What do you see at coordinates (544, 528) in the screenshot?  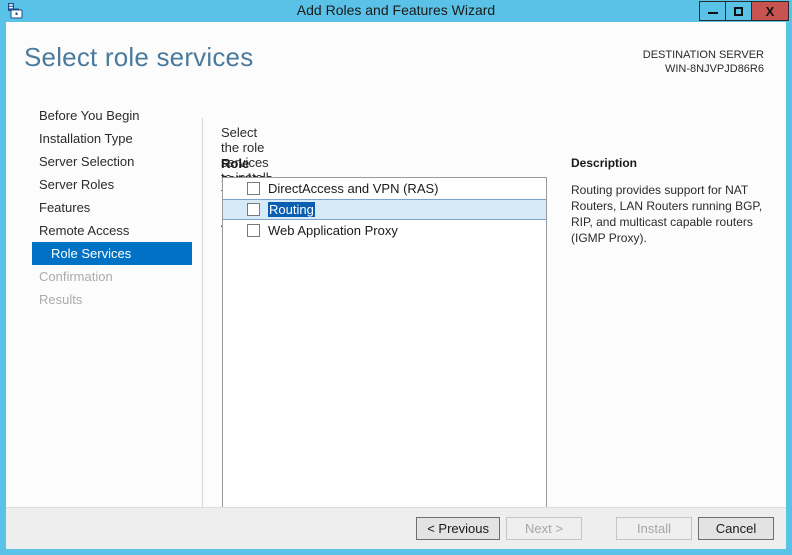 I see `next-button: Next >` at bounding box center [544, 528].